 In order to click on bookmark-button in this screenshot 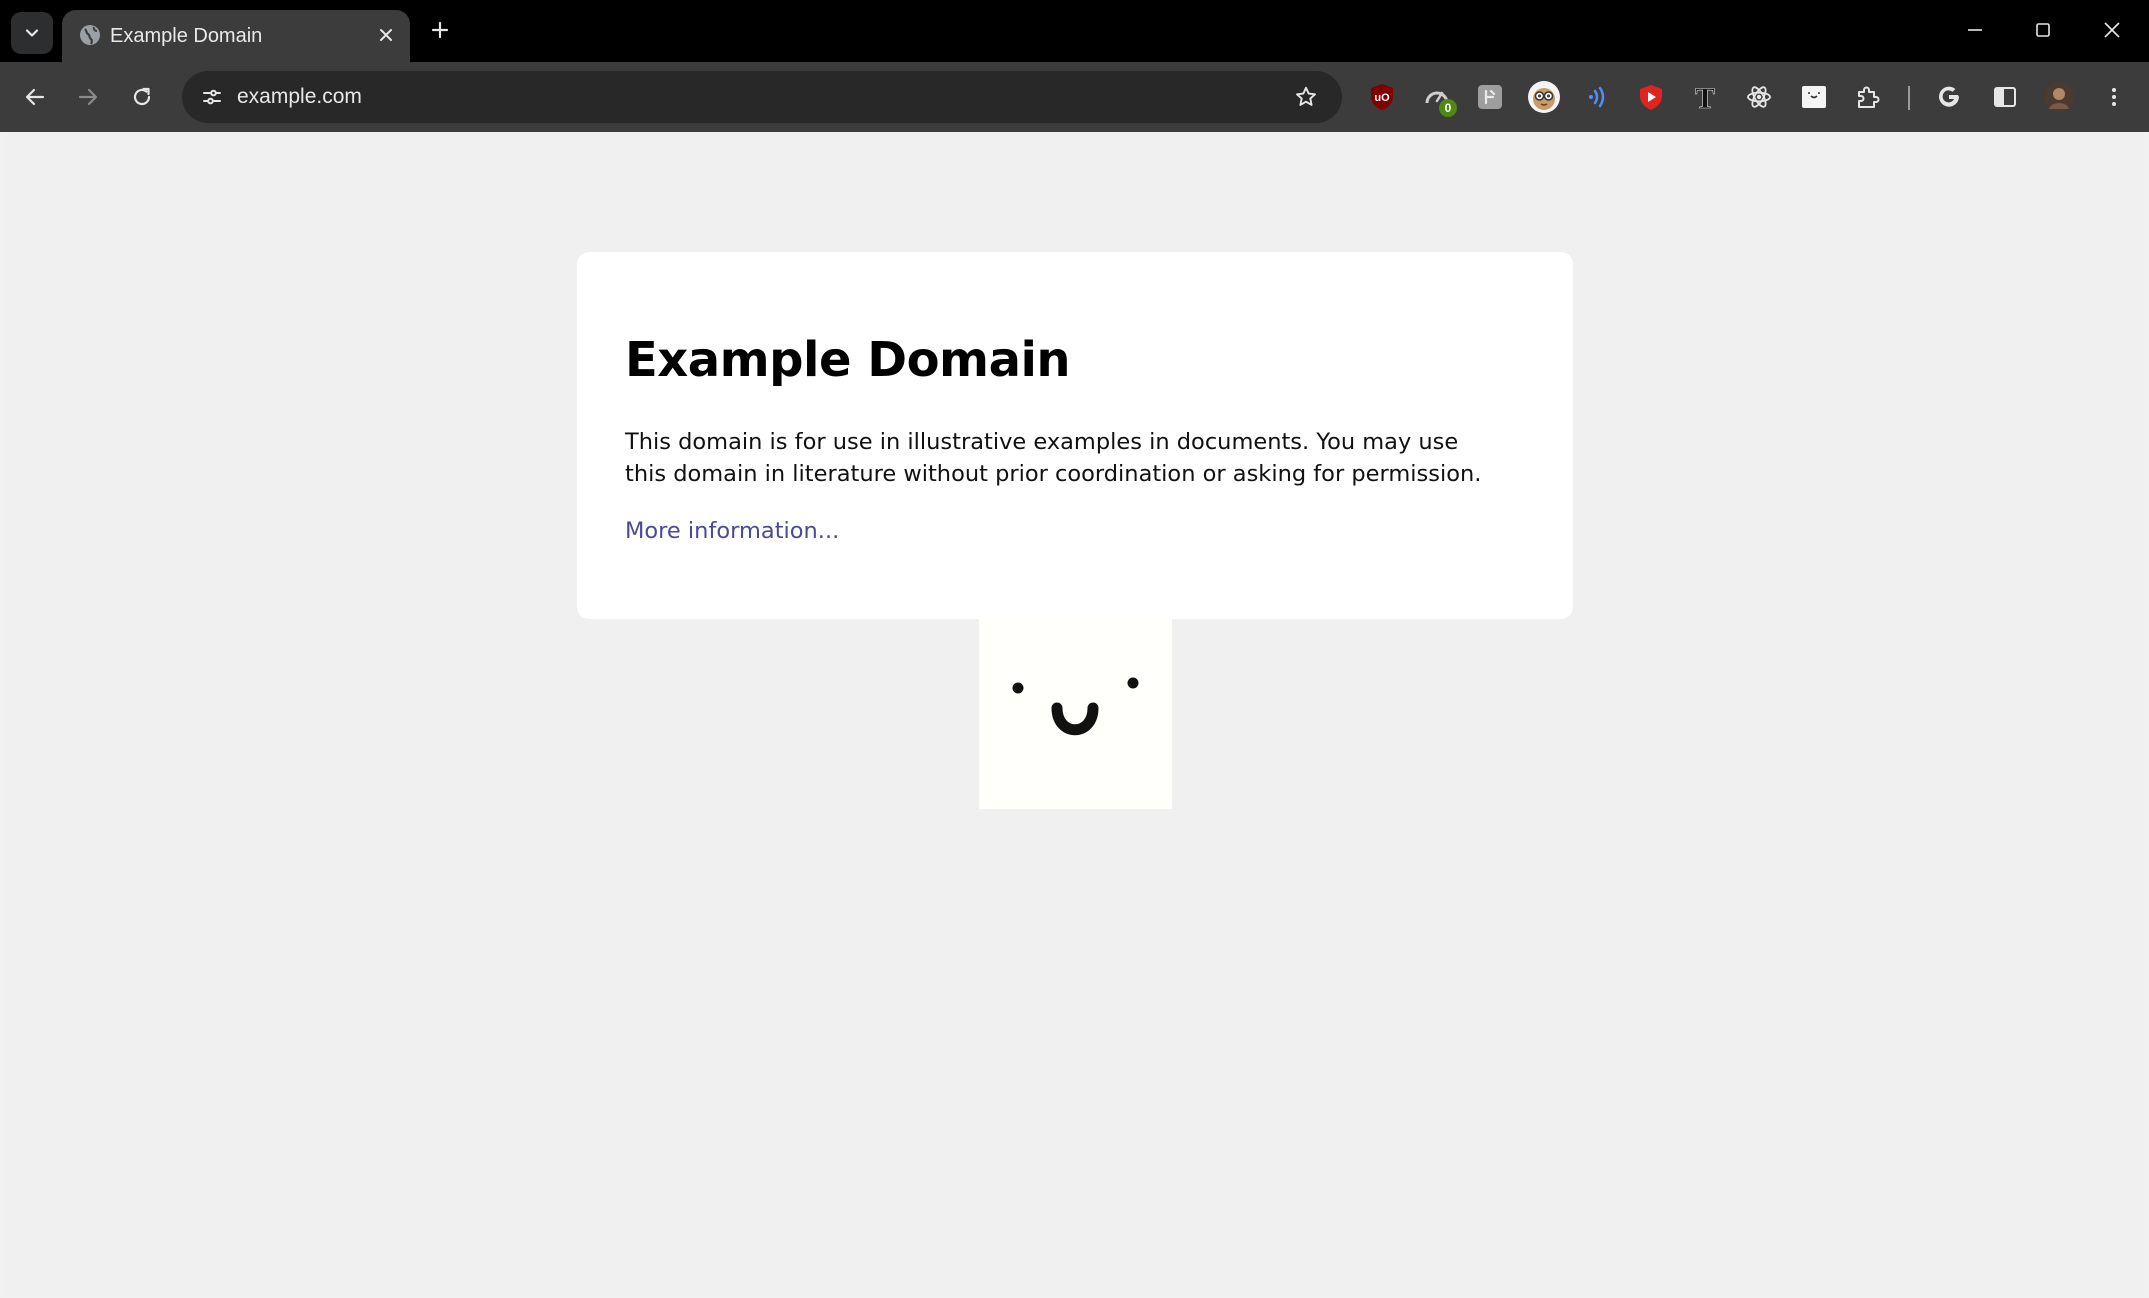, I will do `click(1306, 97)`.